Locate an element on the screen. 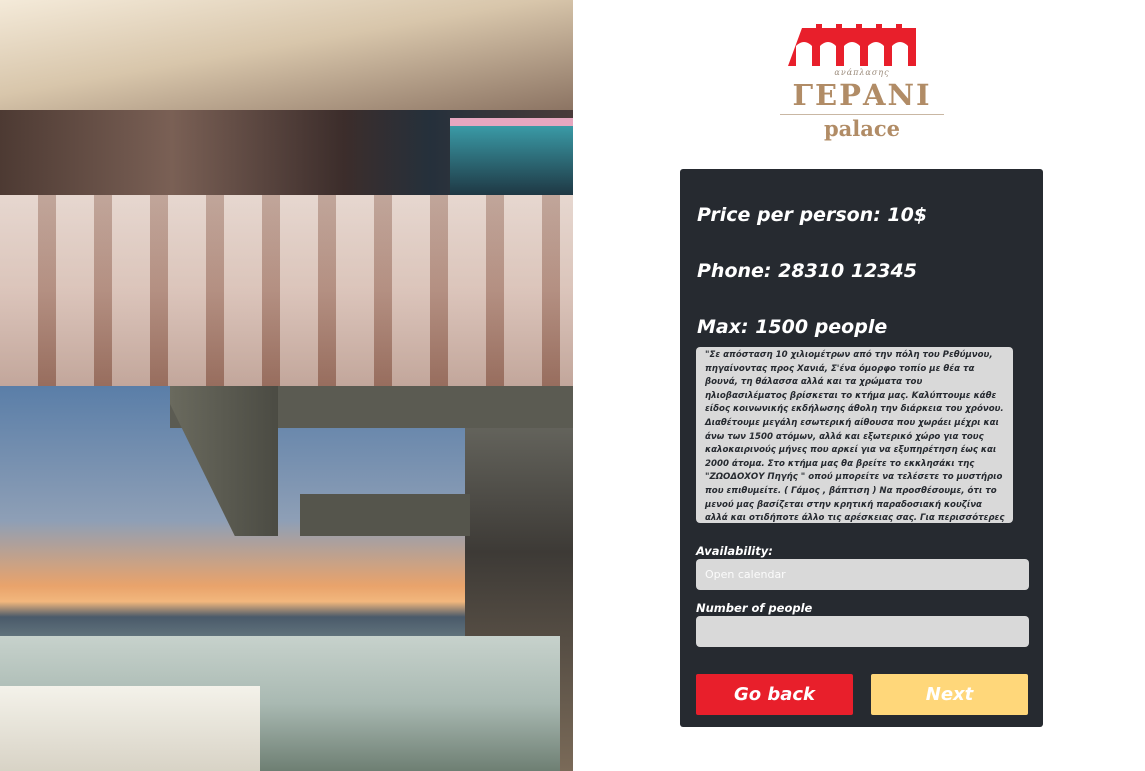  logo-subtitle: palace is located at coordinates (862, 128).